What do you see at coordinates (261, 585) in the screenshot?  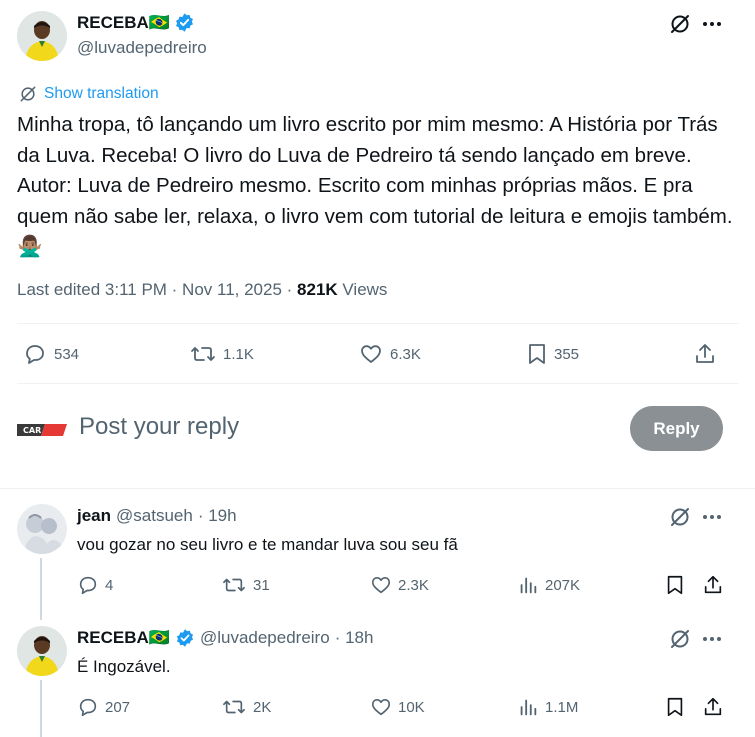 I see `repost-count: 31` at bounding box center [261, 585].